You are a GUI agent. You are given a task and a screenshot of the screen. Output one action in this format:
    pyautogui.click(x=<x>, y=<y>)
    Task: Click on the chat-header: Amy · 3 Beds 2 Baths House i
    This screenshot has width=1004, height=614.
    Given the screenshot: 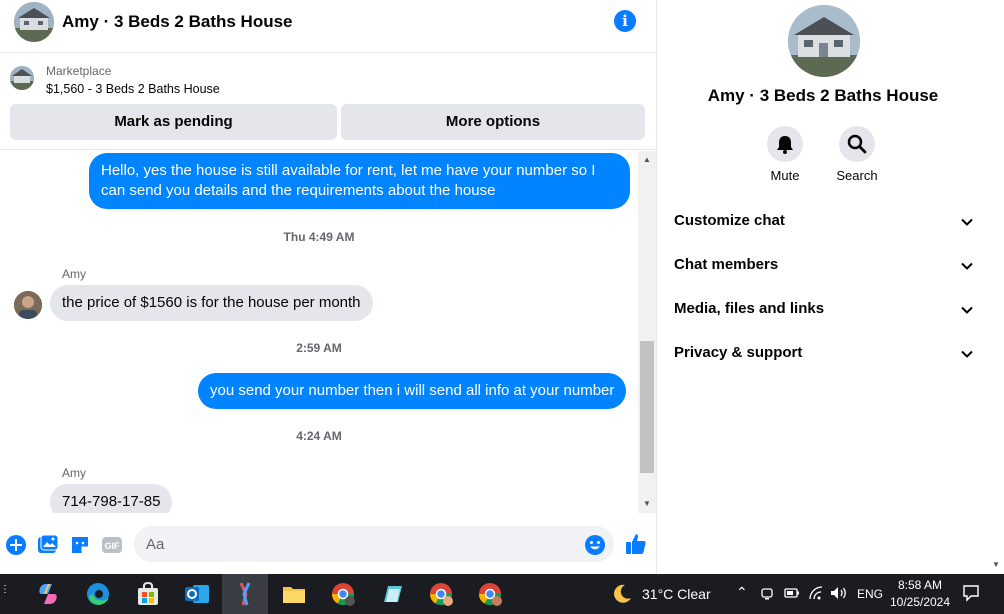 What is the action you would take?
    pyautogui.click(x=328, y=26)
    